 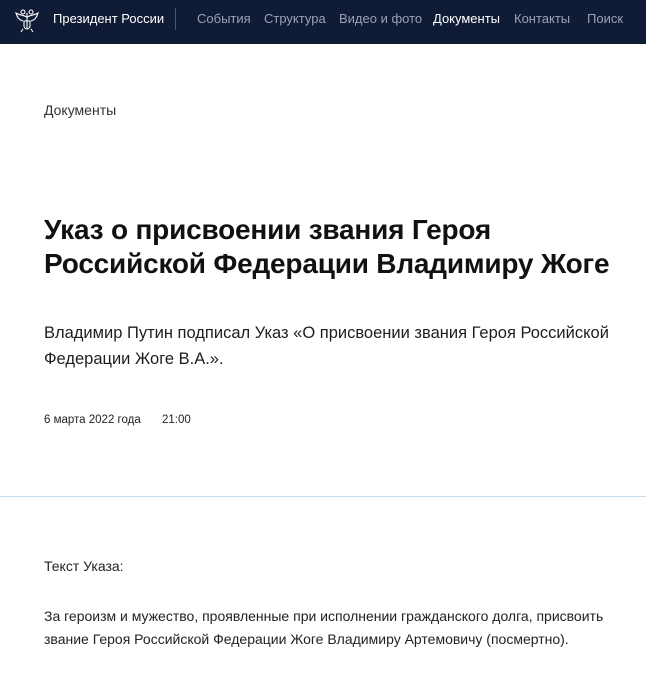 I want to click on nav-item-contacts: Контакты, so click(x=542, y=18).